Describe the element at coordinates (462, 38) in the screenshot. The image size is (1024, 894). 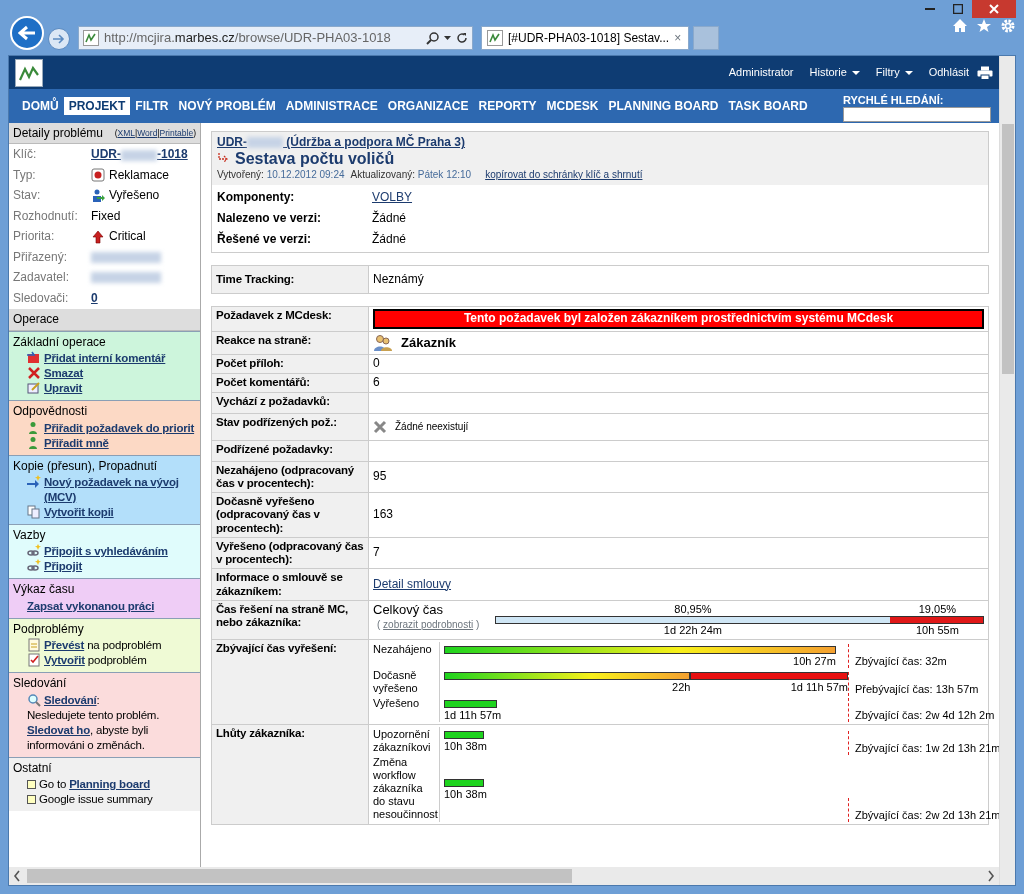
I see `refresh-icon` at that location.